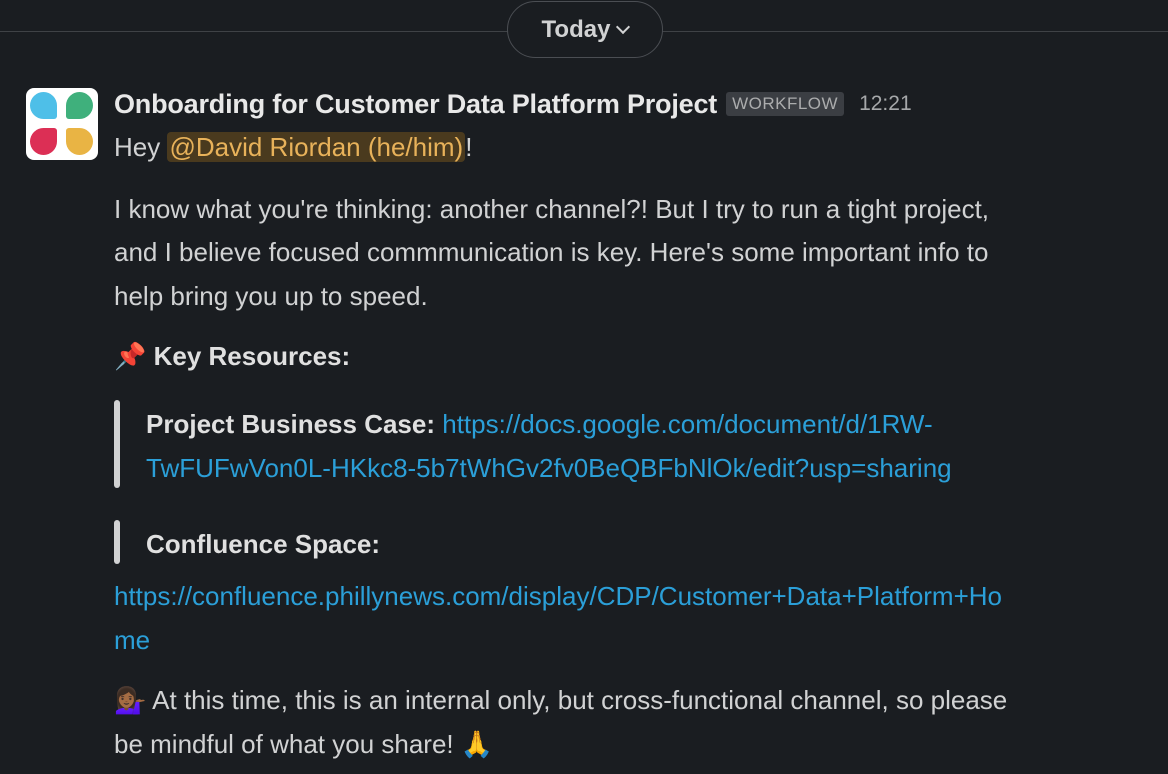 This screenshot has height=774, width=1168. I want to click on avatar-blob-blue, so click(43, 105).